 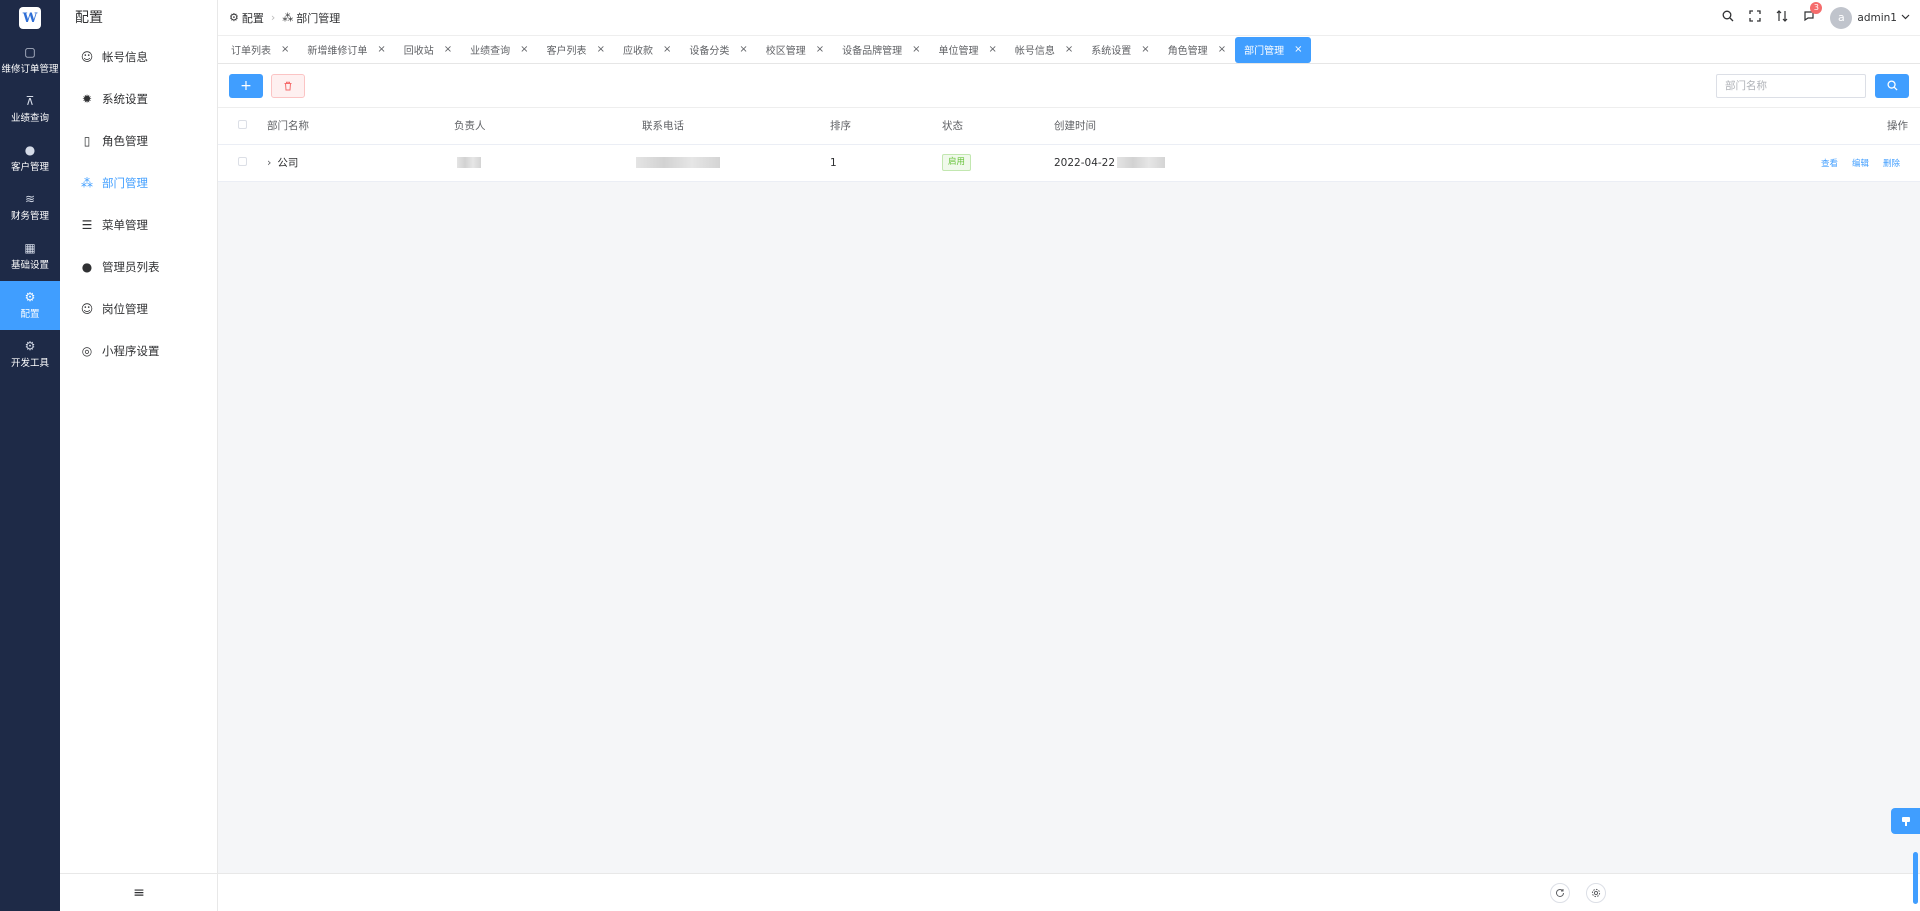 What do you see at coordinates (958, 51) in the screenshot?
I see `tab-label: 单位管理` at bounding box center [958, 51].